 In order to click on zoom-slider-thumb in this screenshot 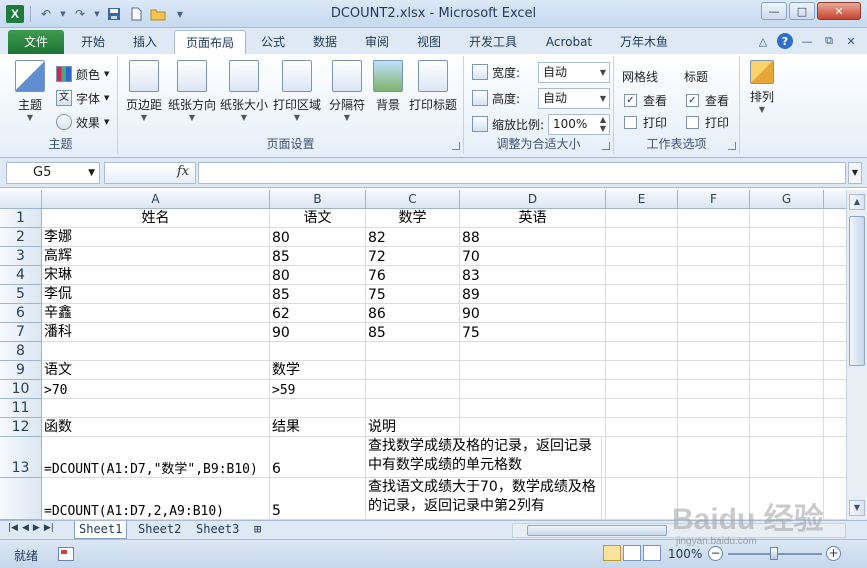, I will do `click(774, 553)`.